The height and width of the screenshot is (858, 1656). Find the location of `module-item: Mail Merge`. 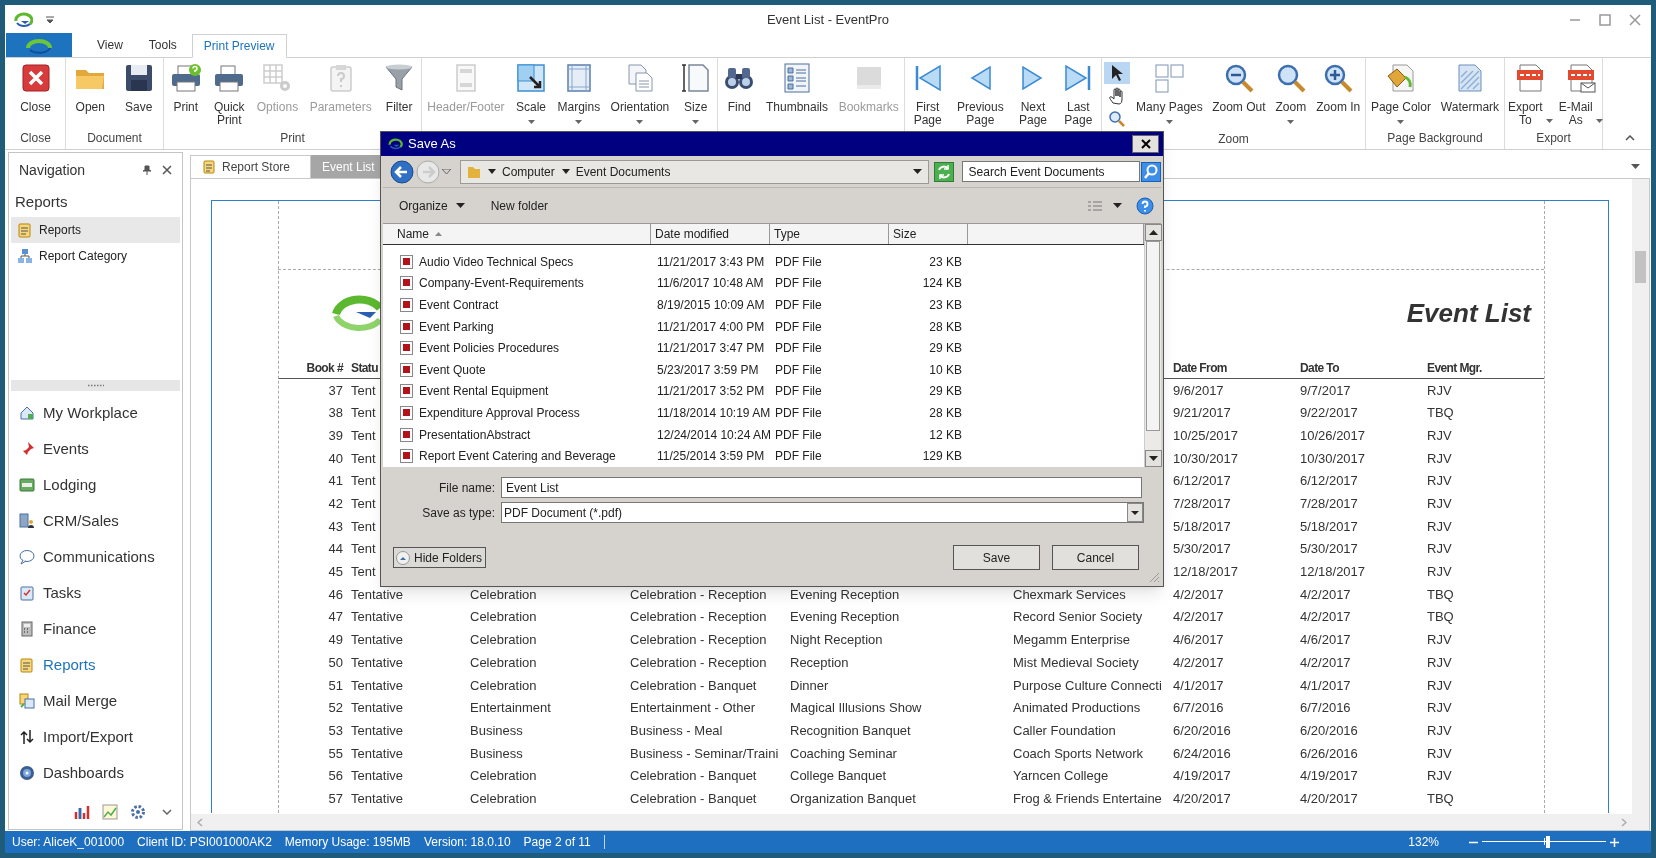

module-item: Mail Merge is located at coordinates (95, 701).